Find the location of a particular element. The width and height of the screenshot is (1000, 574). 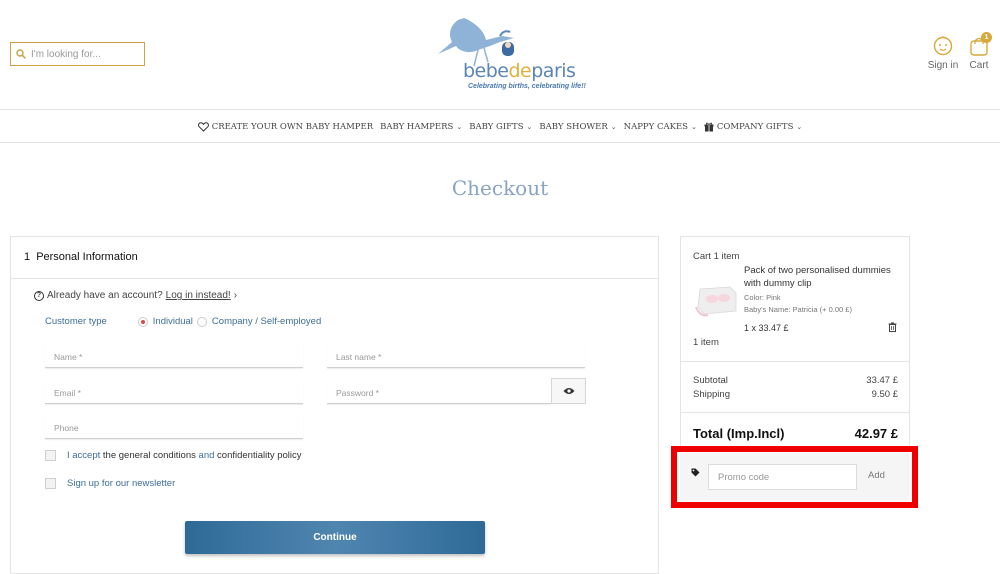

newsletter-row: Sign up for our newsletter is located at coordinates (110, 483).